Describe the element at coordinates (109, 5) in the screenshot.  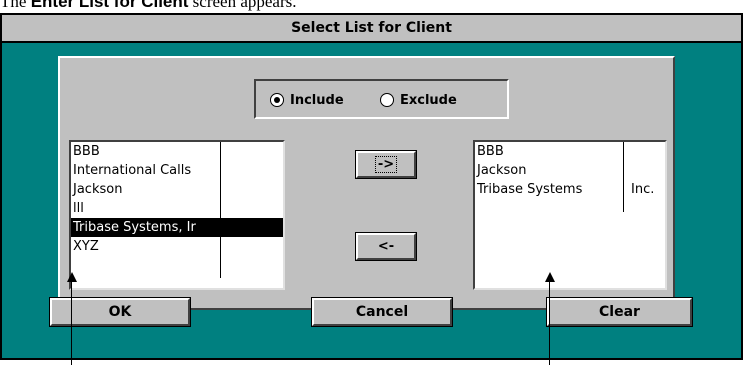
I see `caption-screen-name: Enter List for Client` at that location.